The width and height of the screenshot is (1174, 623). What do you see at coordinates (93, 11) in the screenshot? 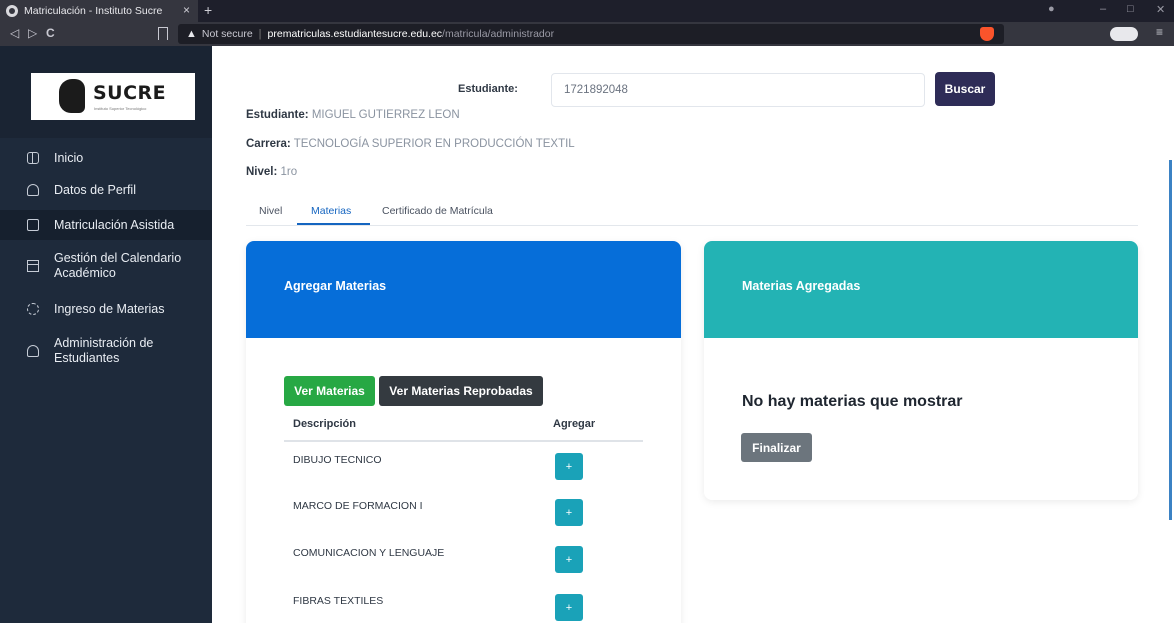
I see `browser-tab-title: Matriculación - Instituto Sucre` at bounding box center [93, 11].